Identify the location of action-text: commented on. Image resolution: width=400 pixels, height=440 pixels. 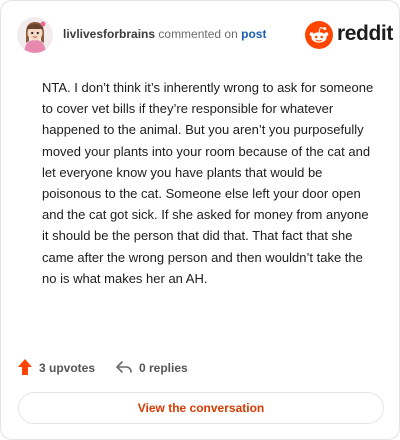
(198, 34).